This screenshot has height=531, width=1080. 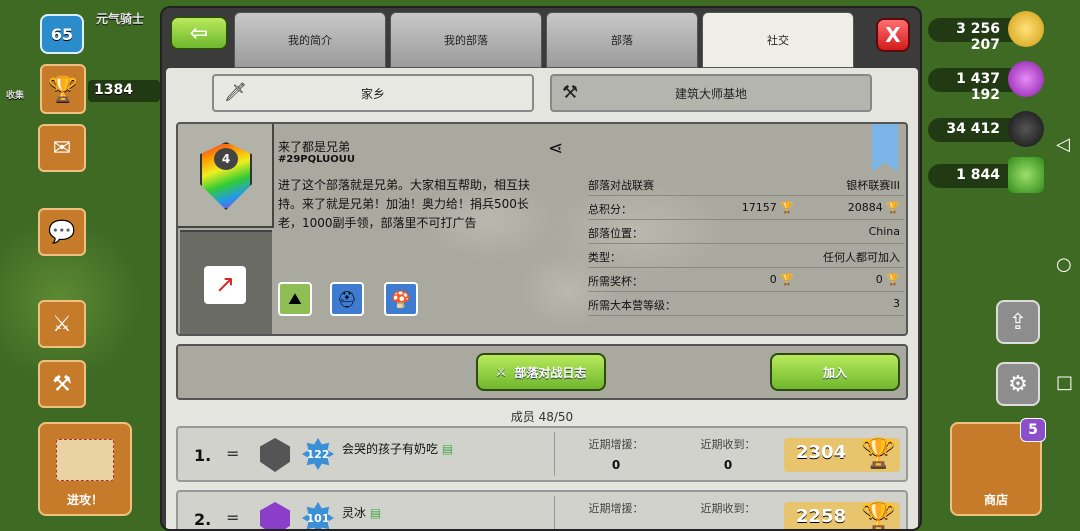 I want to click on trophy-count: 1384, so click(x=124, y=91).